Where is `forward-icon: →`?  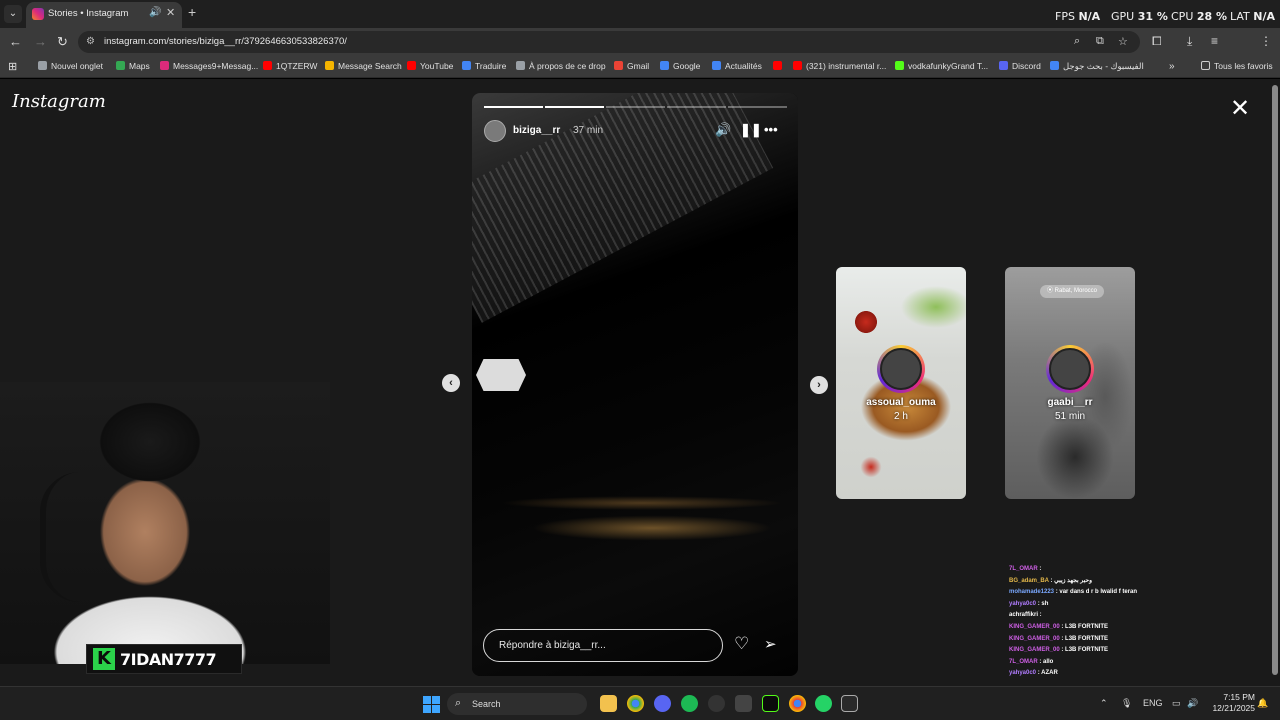 forward-icon: → is located at coordinates (40, 41).